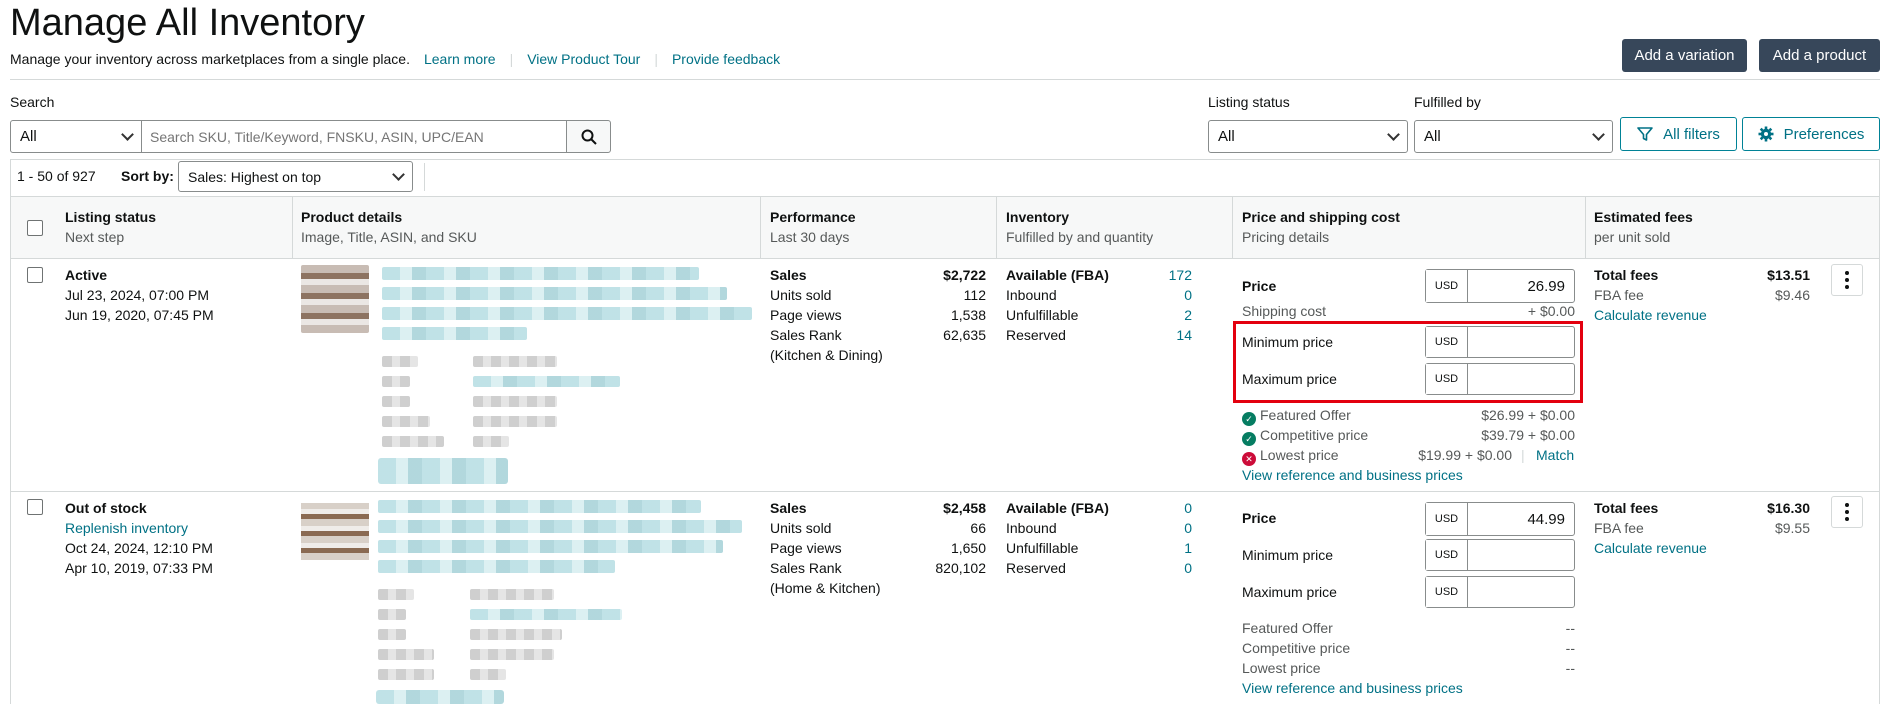  I want to click on reserved-qty: 0, so click(1188, 568).